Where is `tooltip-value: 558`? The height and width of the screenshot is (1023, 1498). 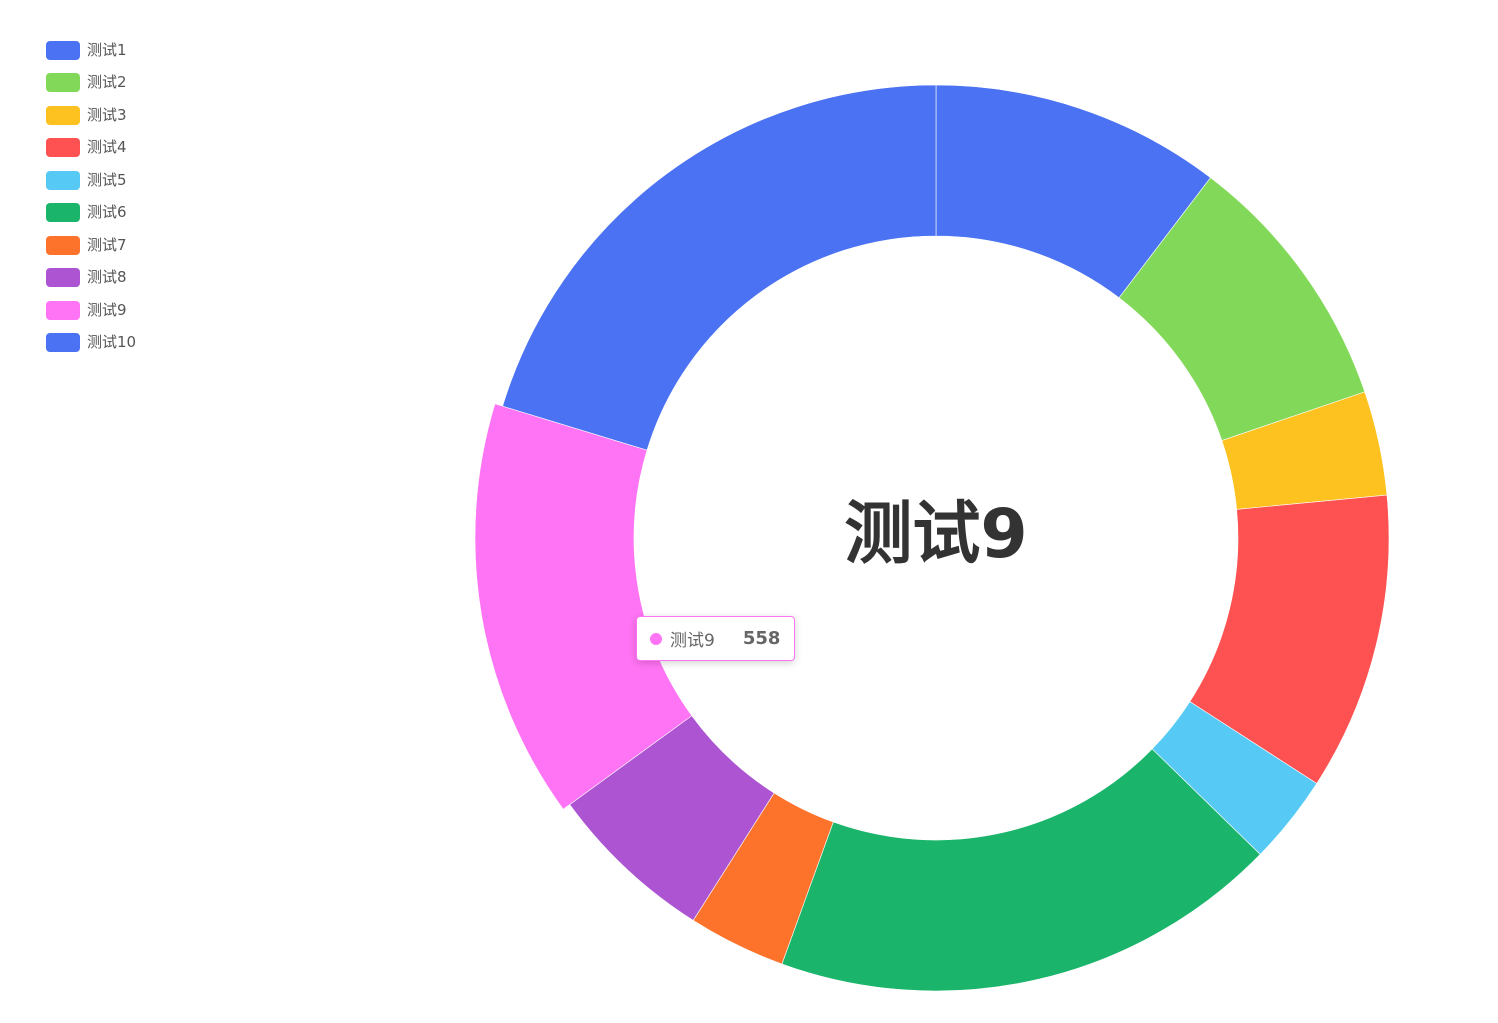 tooltip-value: 558 is located at coordinates (761, 638).